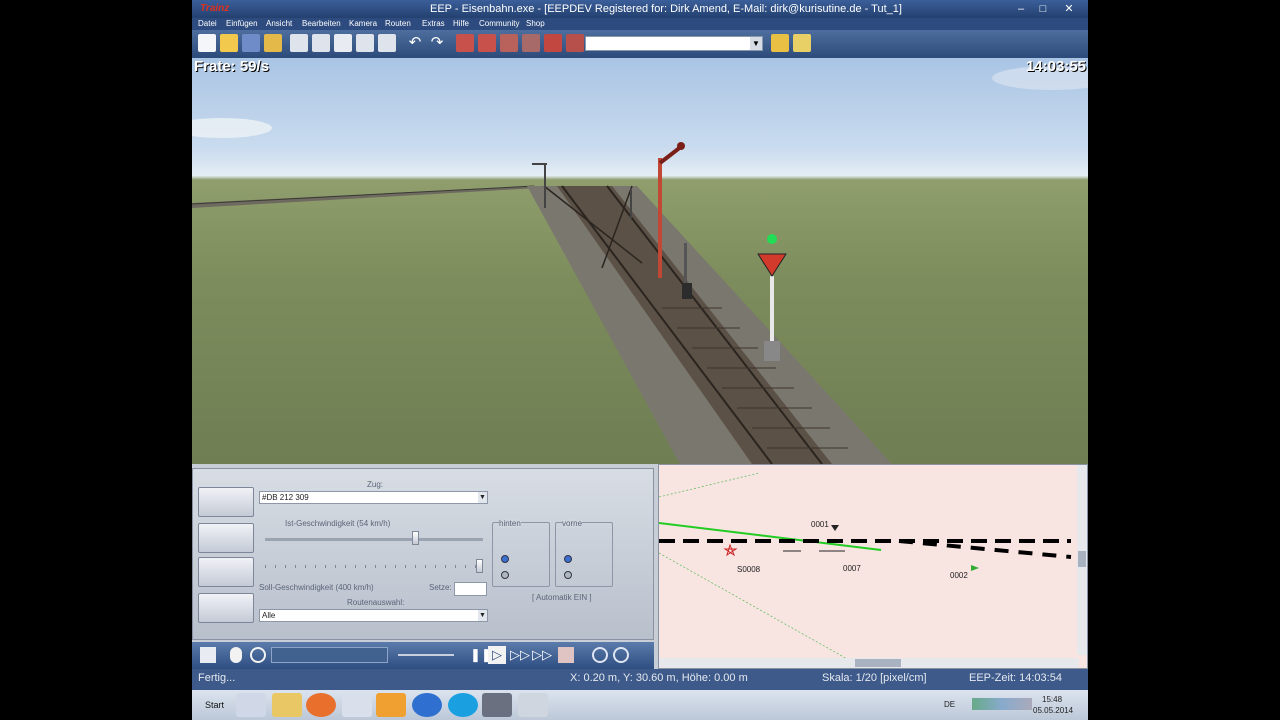 The height and width of the screenshot is (720, 1280). What do you see at coordinates (535, 23) in the screenshot?
I see `menu-shop: Shop` at bounding box center [535, 23].